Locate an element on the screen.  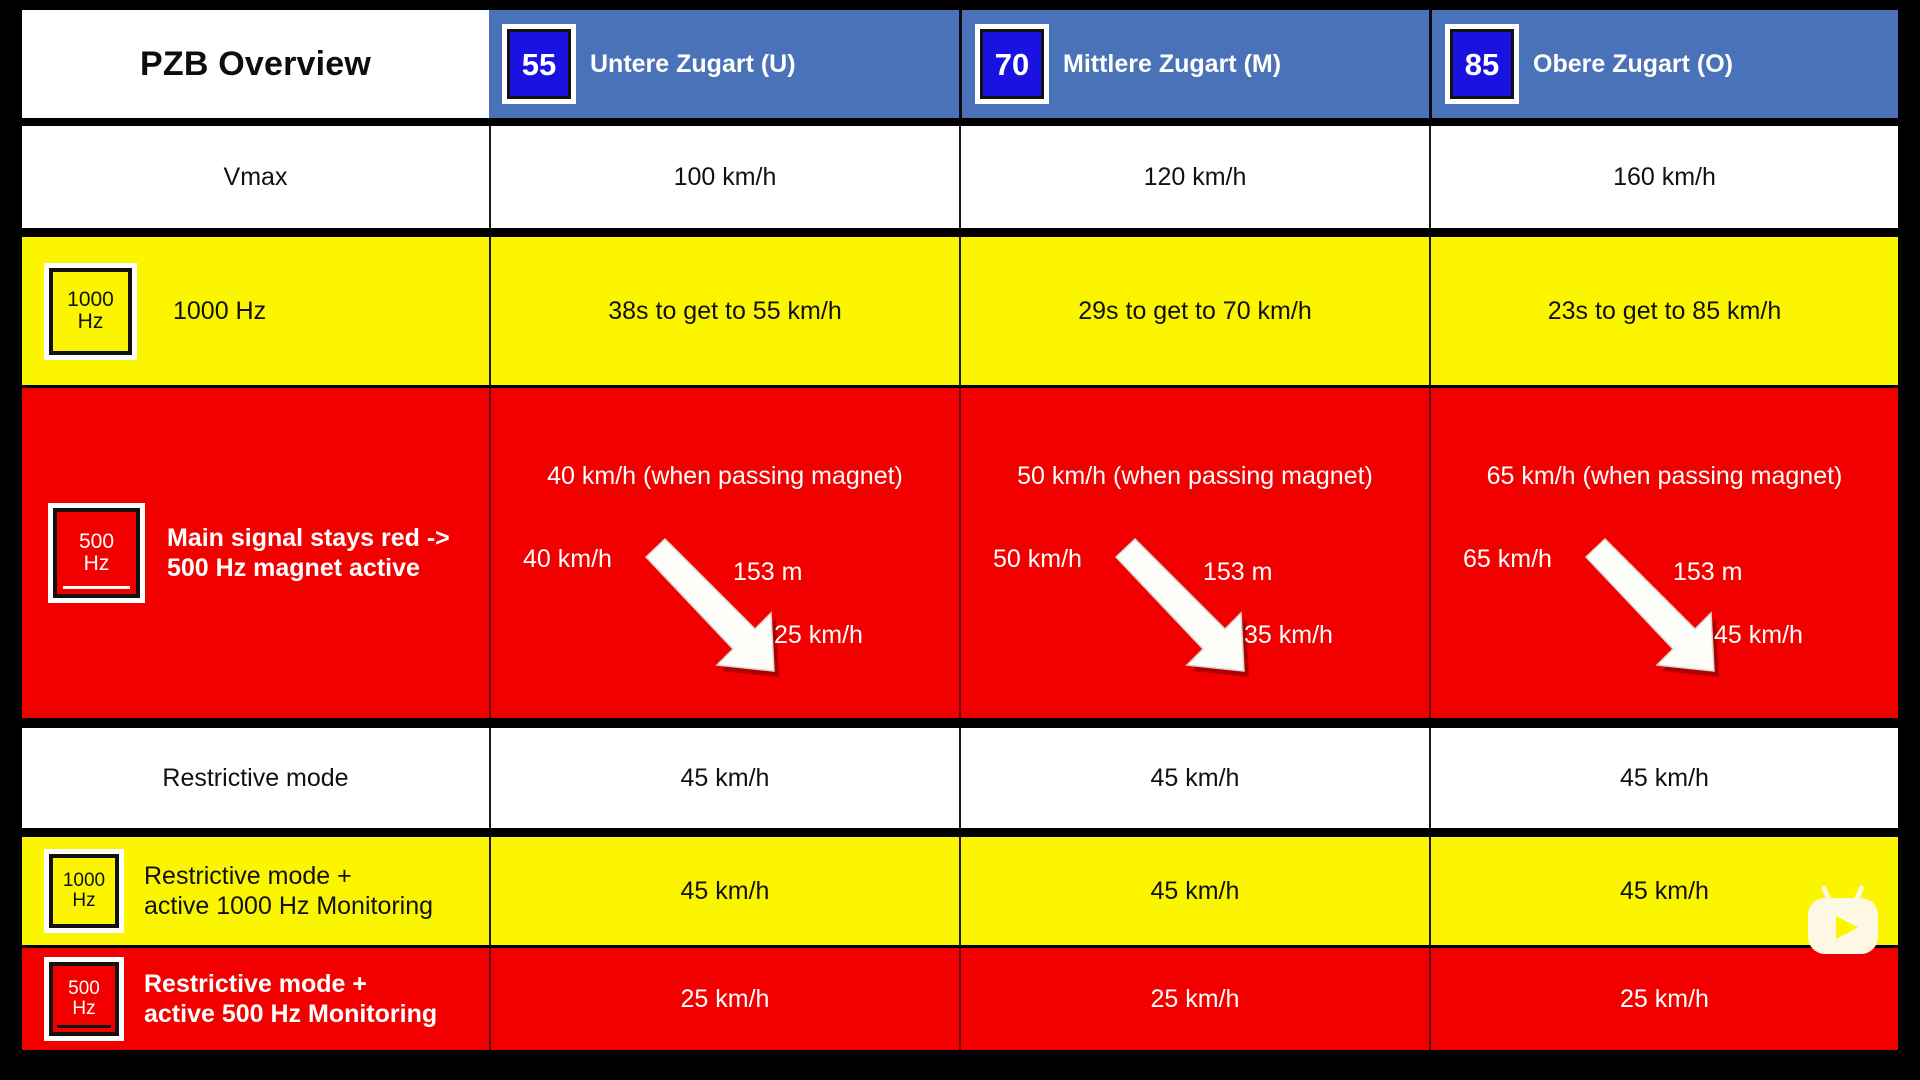
magnet-1000hz-icon-body: 1000 Hz is located at coordinates (90, 311).